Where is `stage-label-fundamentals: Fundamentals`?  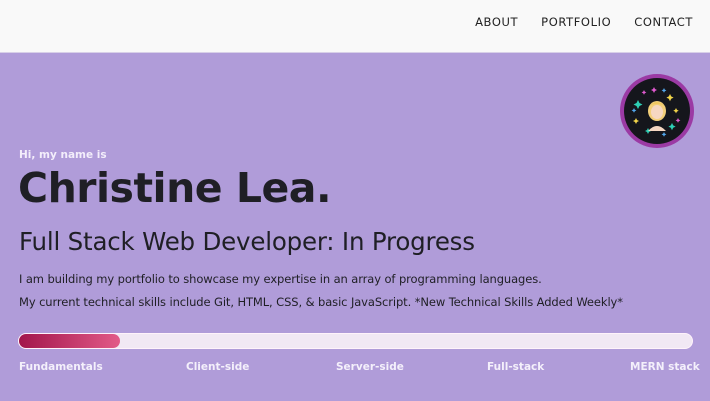 stage-label-fundamentals: Fundamentals is located at coordinates (61, 367).